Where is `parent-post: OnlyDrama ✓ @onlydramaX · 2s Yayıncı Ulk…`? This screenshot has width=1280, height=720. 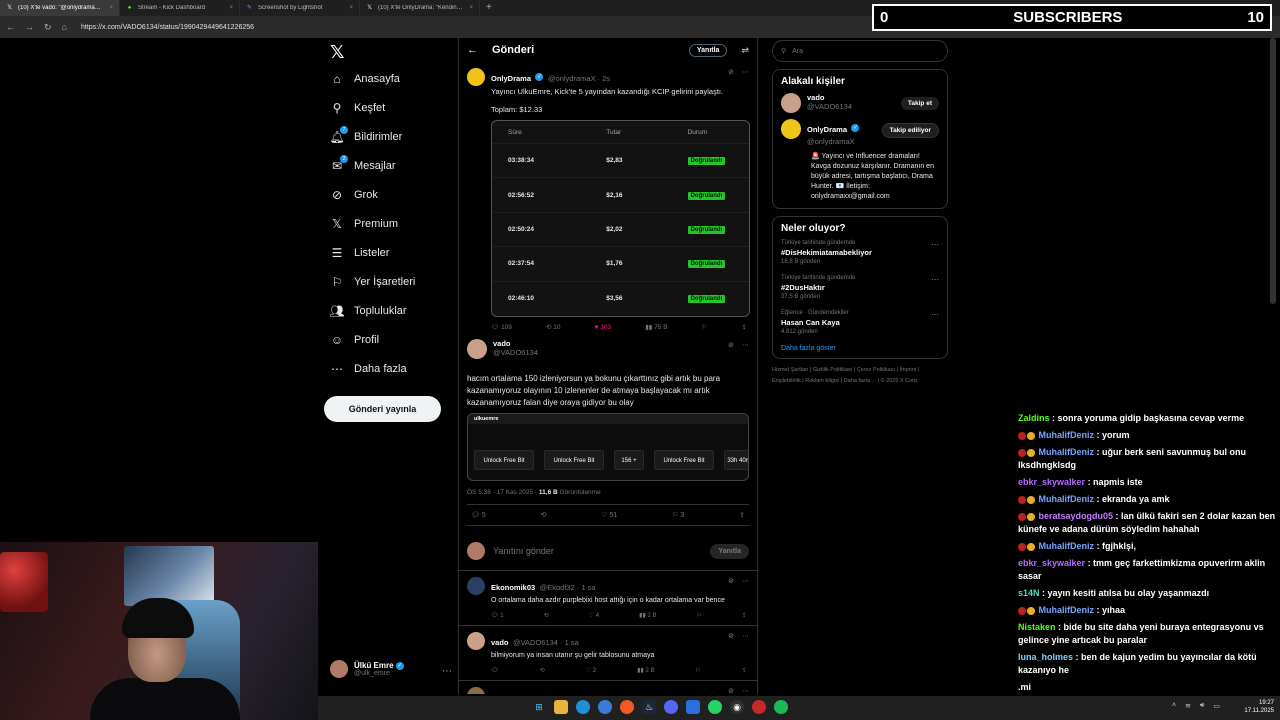
parent-post: OnlyDrama ✓ @onlydramaX · 2s Yayıncı Ulk… is located at coordinates (608, 199).